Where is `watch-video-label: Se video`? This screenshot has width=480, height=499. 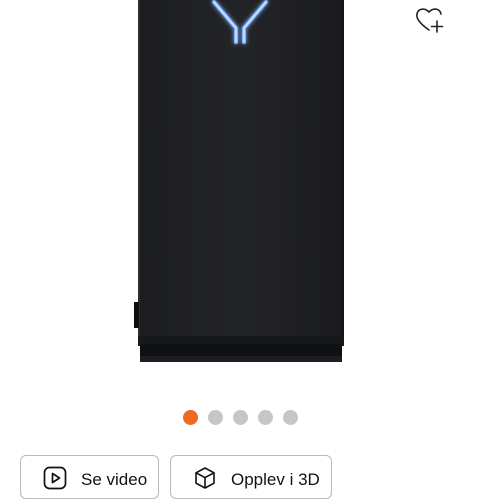
watch-video-label: Se video is located at coordinates (114, 479).